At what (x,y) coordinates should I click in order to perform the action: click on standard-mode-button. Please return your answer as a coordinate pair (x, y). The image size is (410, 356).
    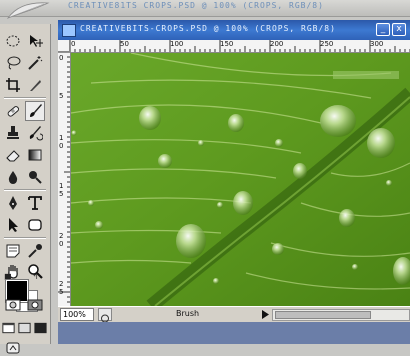
    Looking at the image, I should click on (13, 305).